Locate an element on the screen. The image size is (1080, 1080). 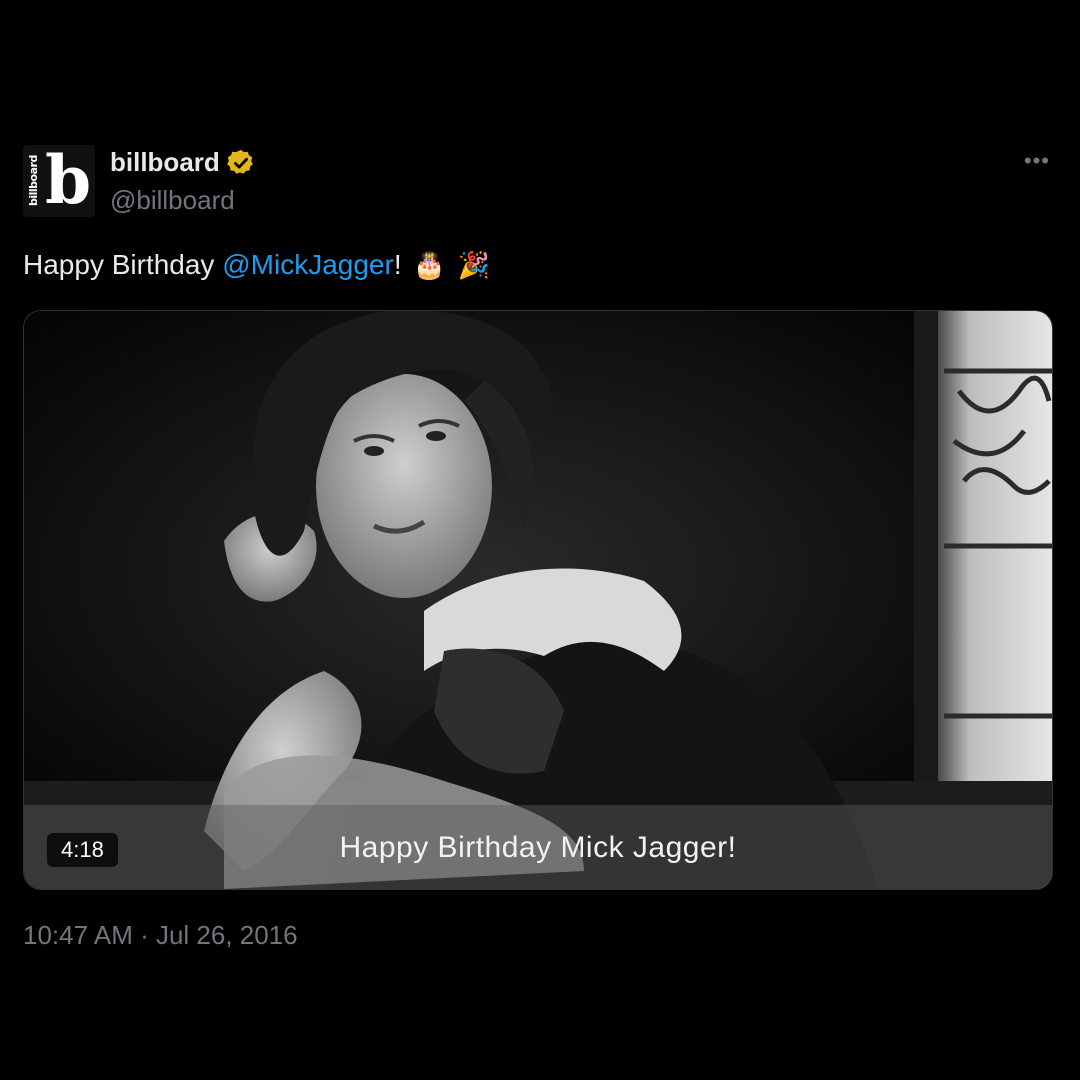
author-name: billboard is located at coordinates (165, 162).